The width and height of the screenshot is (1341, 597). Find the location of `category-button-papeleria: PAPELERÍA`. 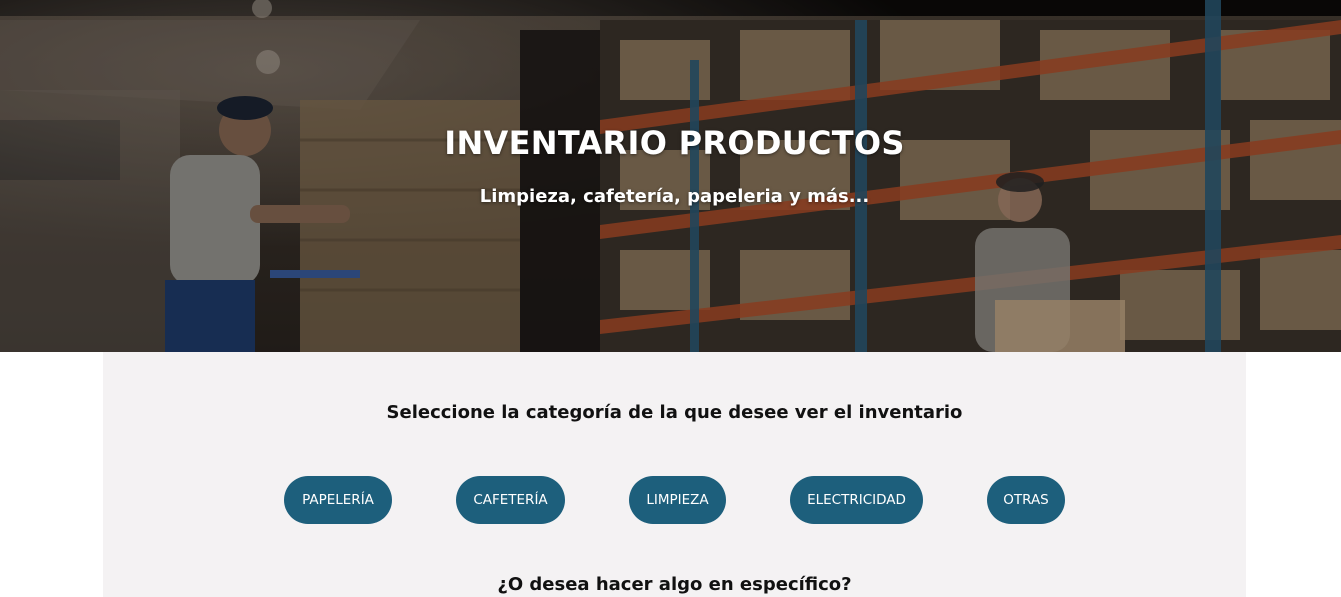

category-button-papeleria: PAPELERÍA is located at coordinates (338, 500).